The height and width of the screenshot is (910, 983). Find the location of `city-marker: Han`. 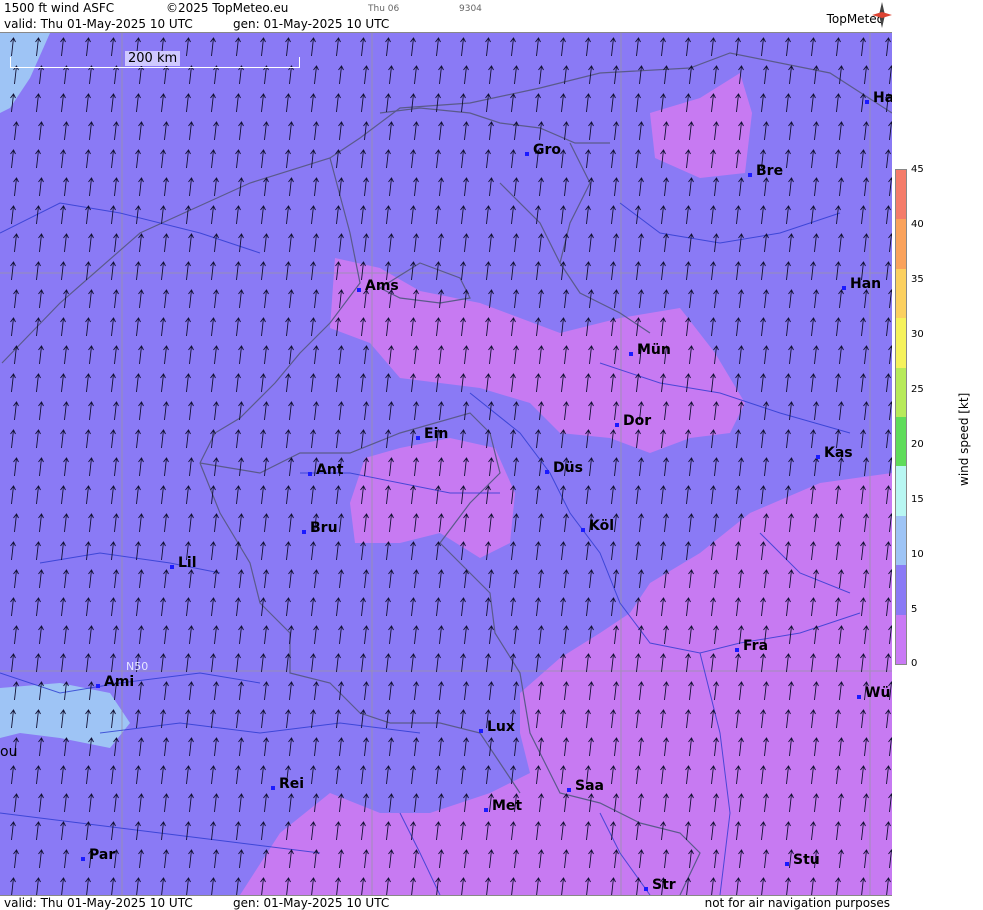

city-marker: Han is located at coordinates (861, 284).